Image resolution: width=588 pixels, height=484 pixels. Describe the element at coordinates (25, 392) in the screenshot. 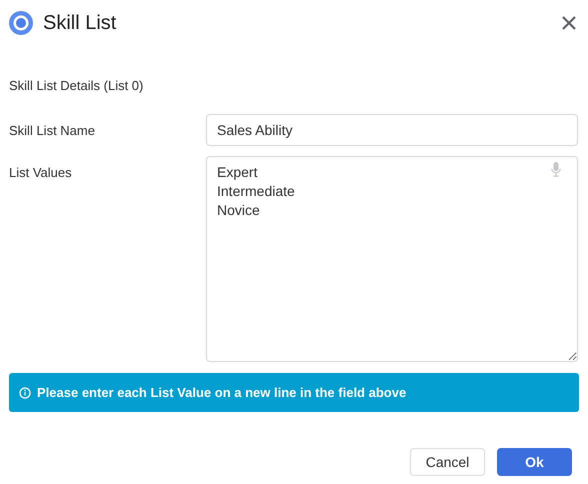

I see `info-icon` at that location.